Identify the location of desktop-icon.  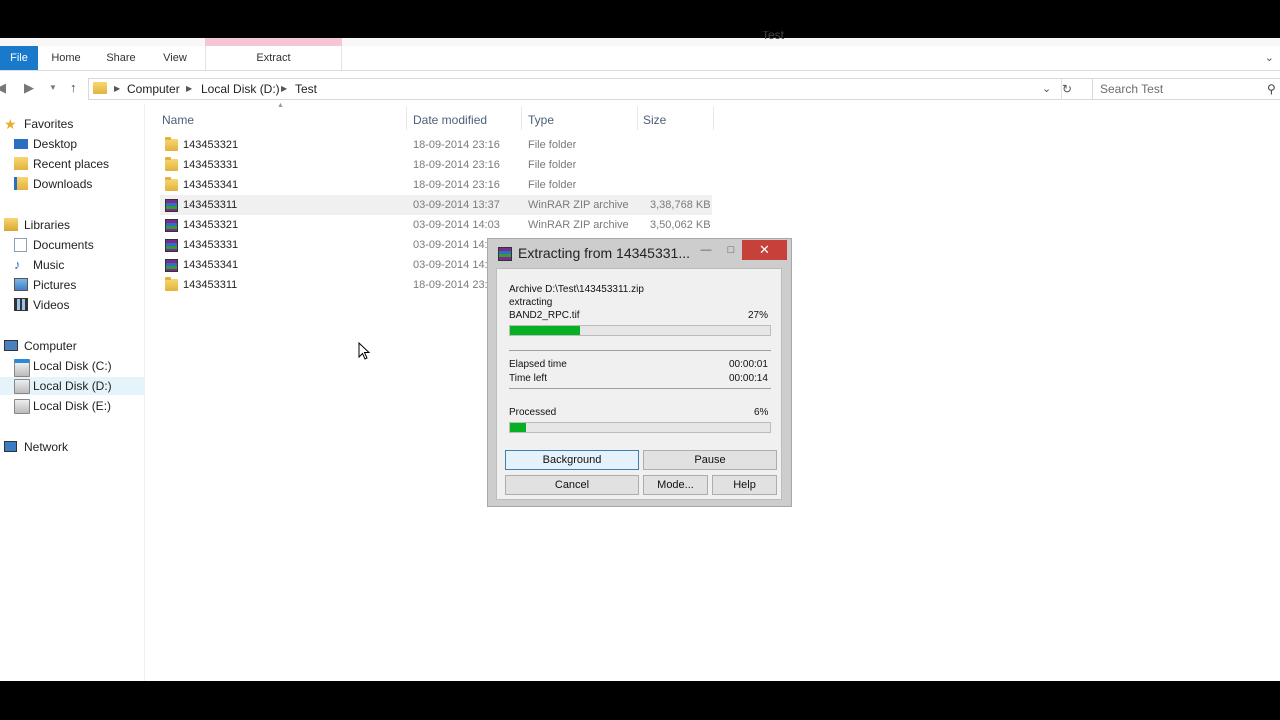
(21, 144).